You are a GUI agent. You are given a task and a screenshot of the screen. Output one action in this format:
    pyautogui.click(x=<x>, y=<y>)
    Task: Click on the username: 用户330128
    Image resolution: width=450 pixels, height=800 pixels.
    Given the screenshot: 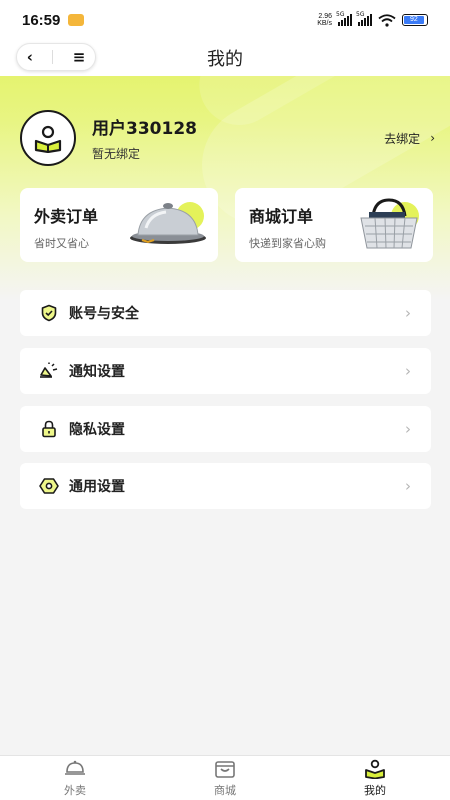 What is the action you would take?
    pyautogui.click(x=144, y=129)
    